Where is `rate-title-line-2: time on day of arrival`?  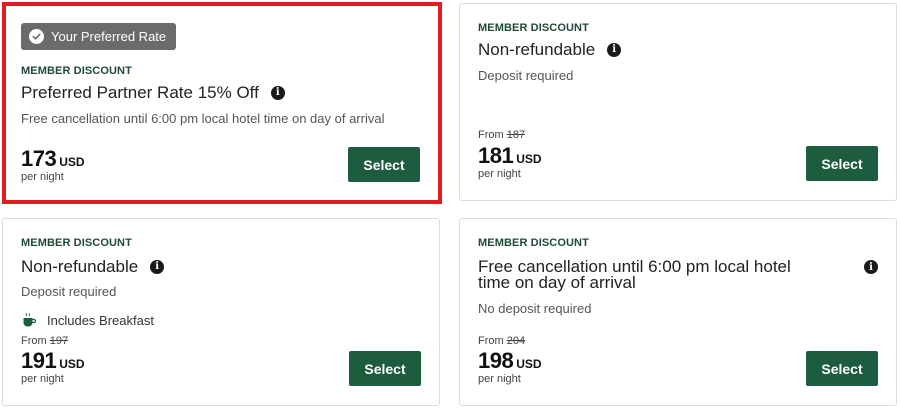 rate-title-line-2: time on day of arrival is located at coordinates (557, 282).